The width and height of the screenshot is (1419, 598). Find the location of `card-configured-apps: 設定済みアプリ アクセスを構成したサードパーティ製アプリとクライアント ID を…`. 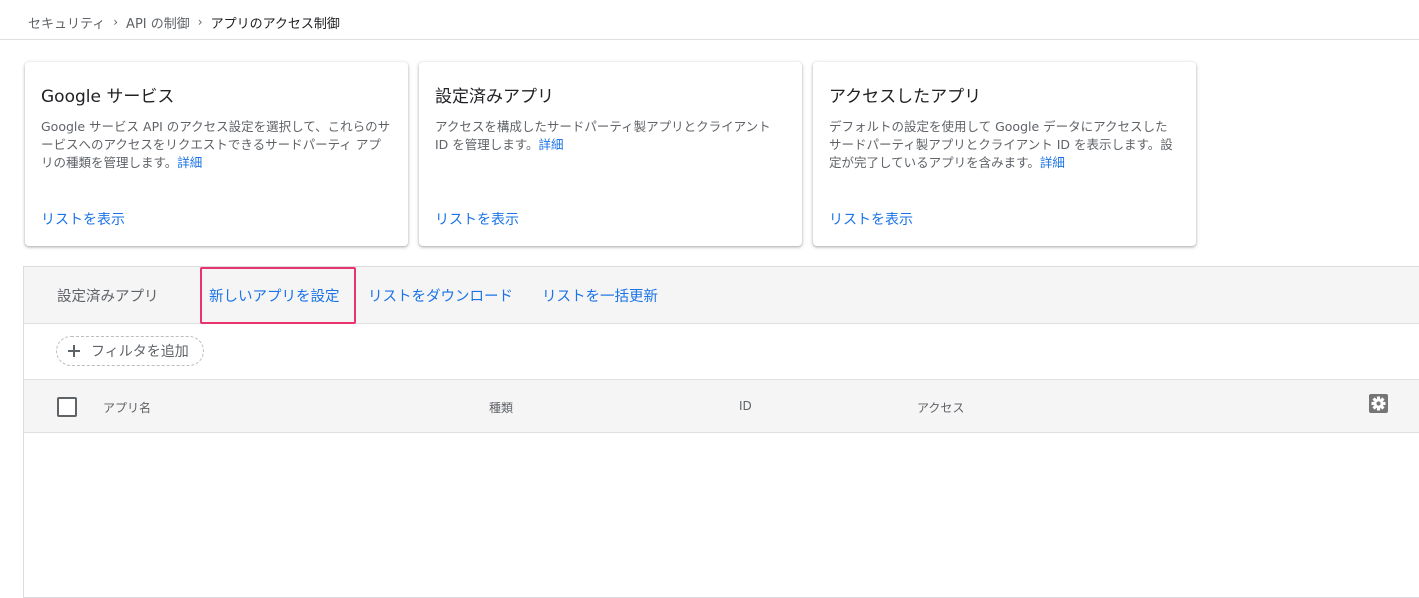

card-configured-apps: 設定済みアプリ アクセスを構成したサードパーティ製アプリとクライアント ID を… is located at coordinates (610, 154).